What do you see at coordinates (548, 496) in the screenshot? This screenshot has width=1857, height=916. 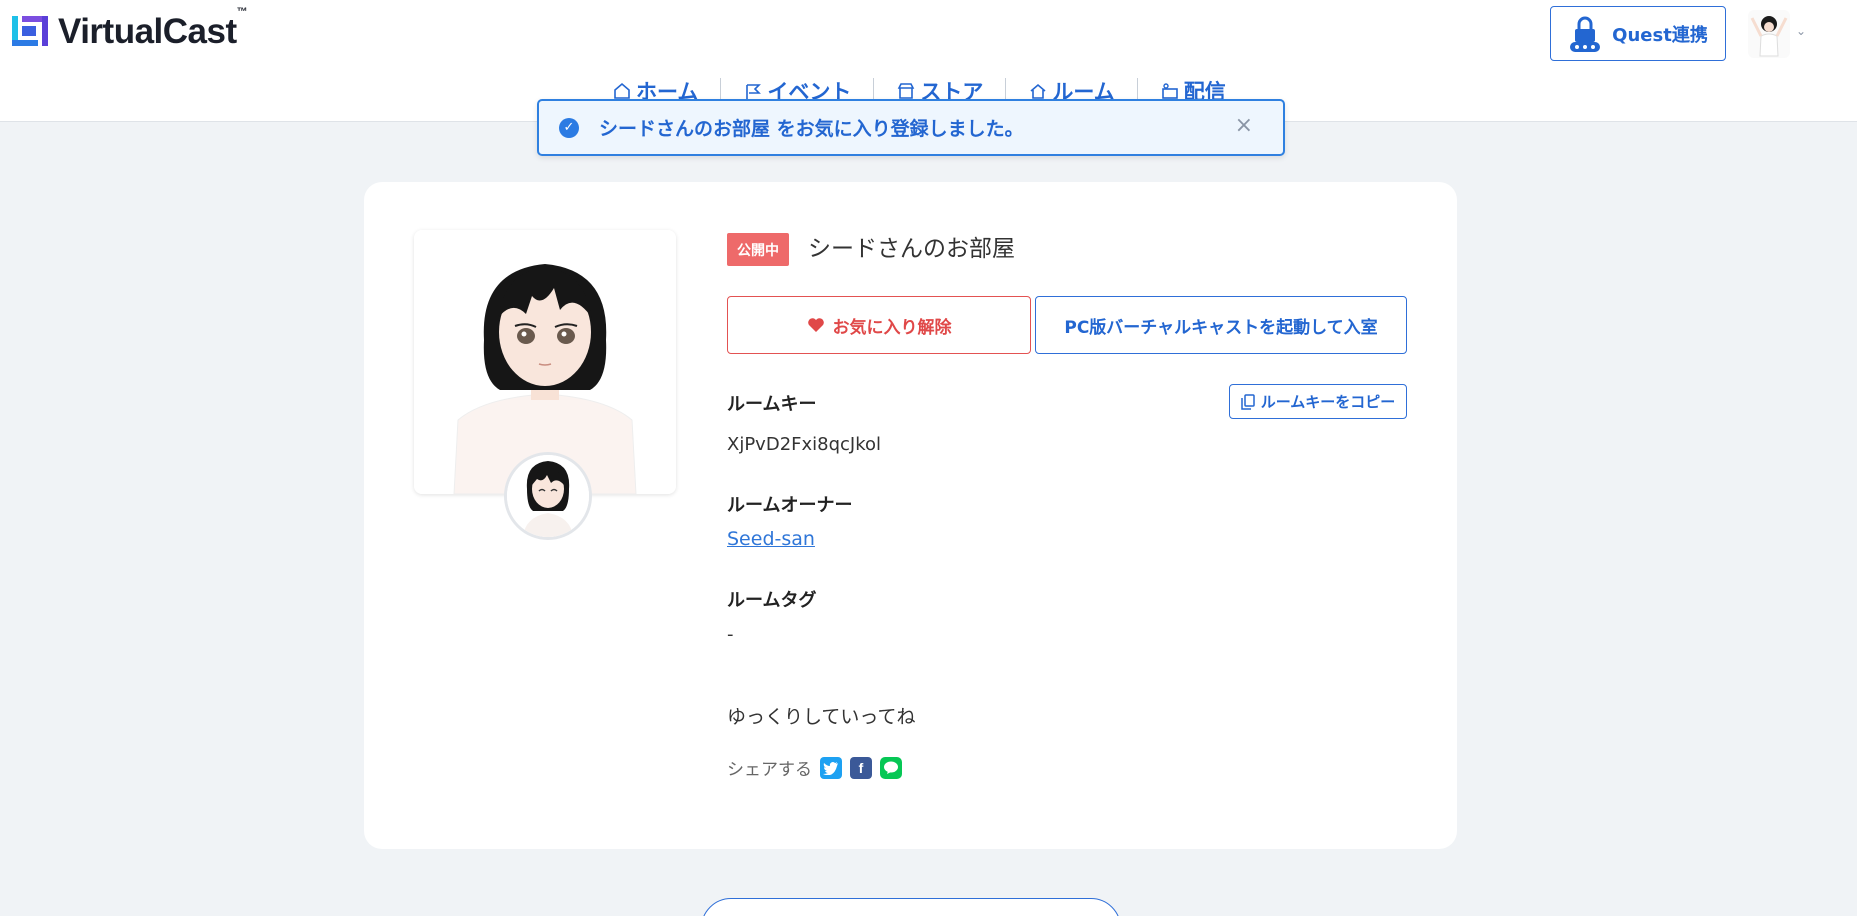 I see `owner-avatar` at bounding box center [548, 496].